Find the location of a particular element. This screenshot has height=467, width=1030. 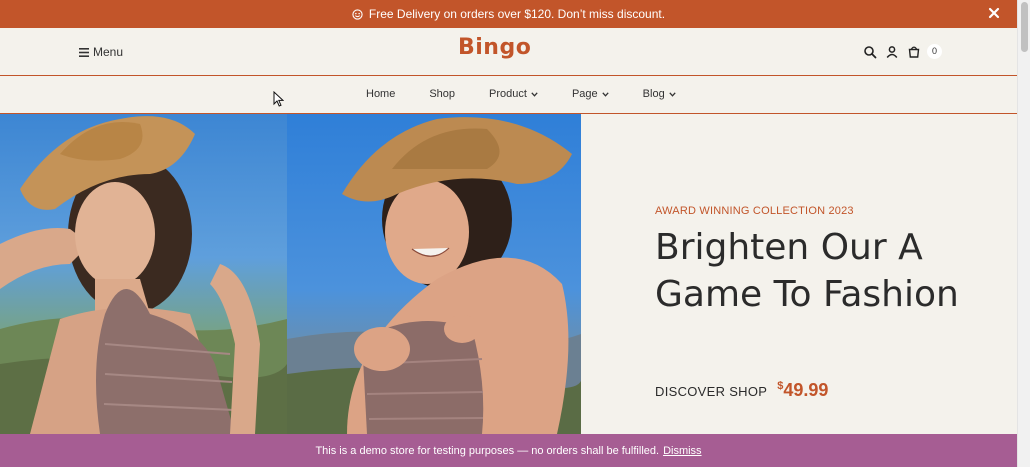

hamburger-icon is located at coordinates (84, 52).